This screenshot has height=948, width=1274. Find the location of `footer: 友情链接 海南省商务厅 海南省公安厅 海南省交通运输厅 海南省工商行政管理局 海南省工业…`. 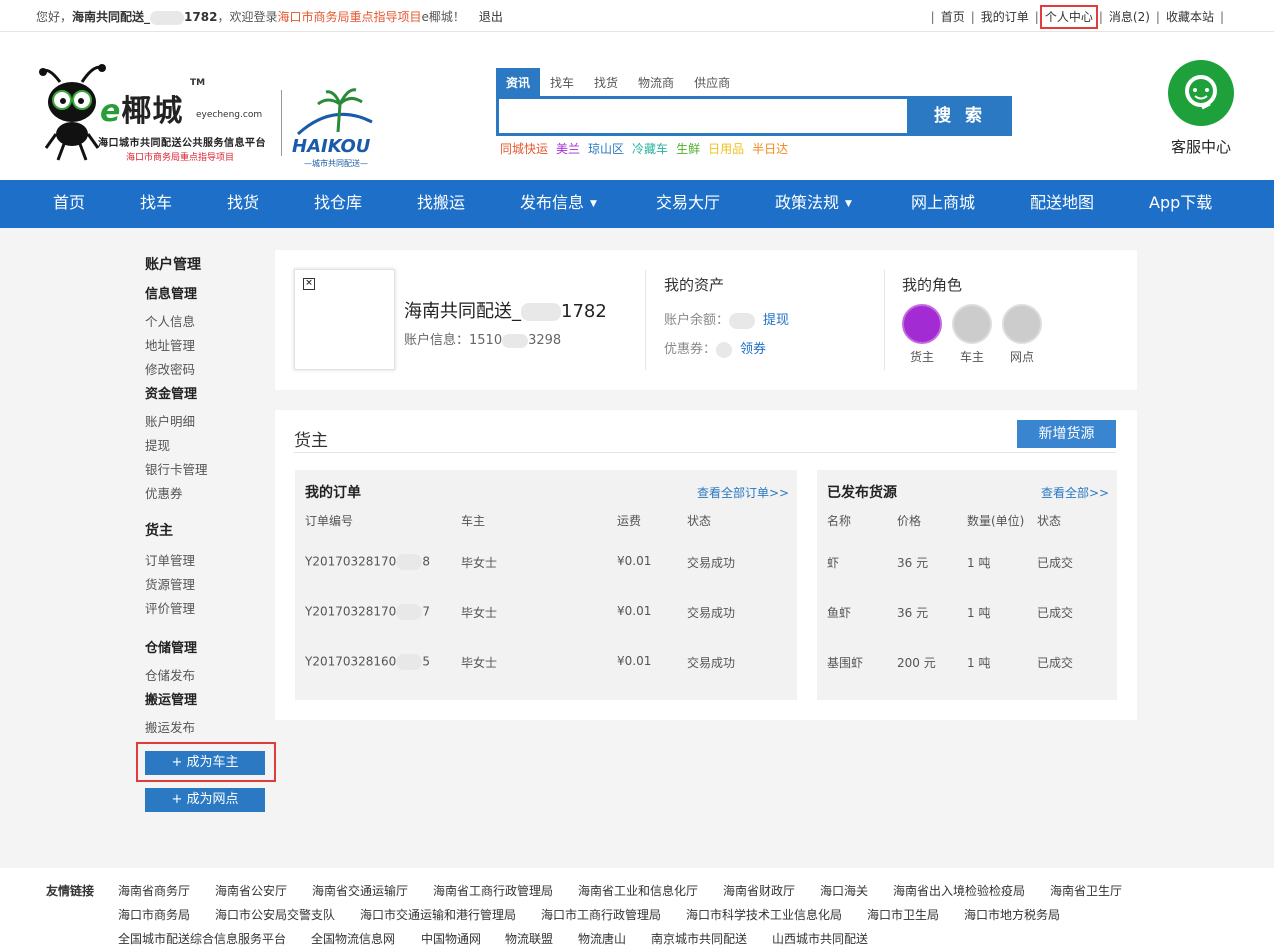

footer: 友情链接 海南省商务厅 海南省公安厅 海南省交通运输厅 海南省工商行政管理局 海南省工业… is located at coordinates (637, 908).